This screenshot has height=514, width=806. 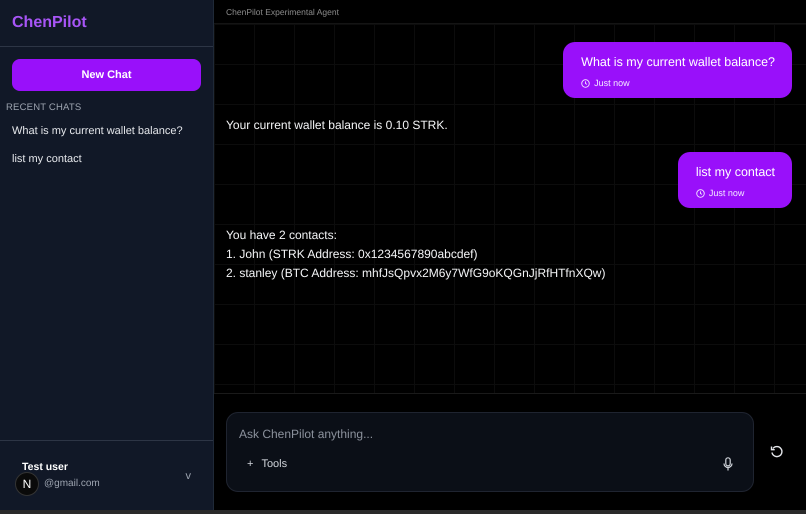 I want to click on recent-chat-item: list my contact, so click(x=106, y=159).